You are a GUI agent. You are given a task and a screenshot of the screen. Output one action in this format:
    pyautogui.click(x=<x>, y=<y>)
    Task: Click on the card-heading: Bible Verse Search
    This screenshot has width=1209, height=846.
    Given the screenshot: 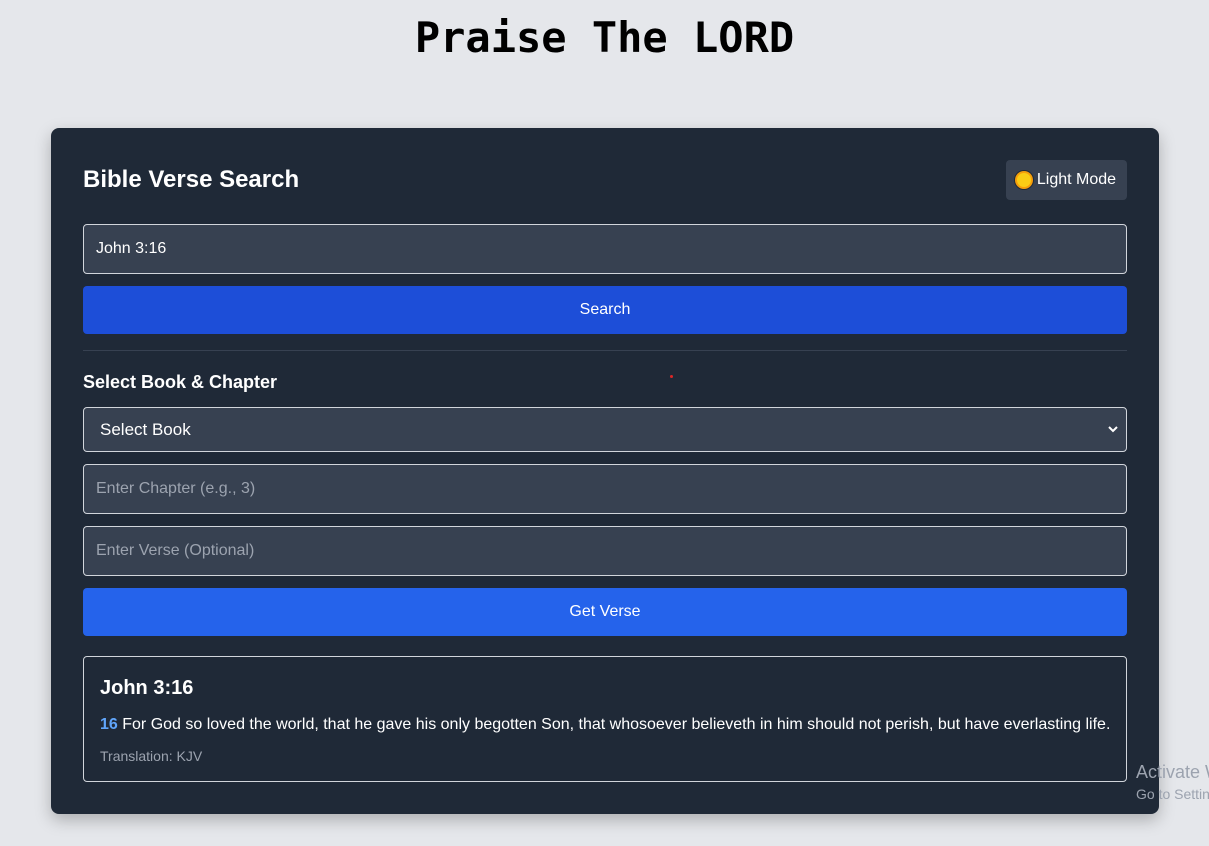 What is the action you would take?
    pyautogui.click(x=191, y=179)
    